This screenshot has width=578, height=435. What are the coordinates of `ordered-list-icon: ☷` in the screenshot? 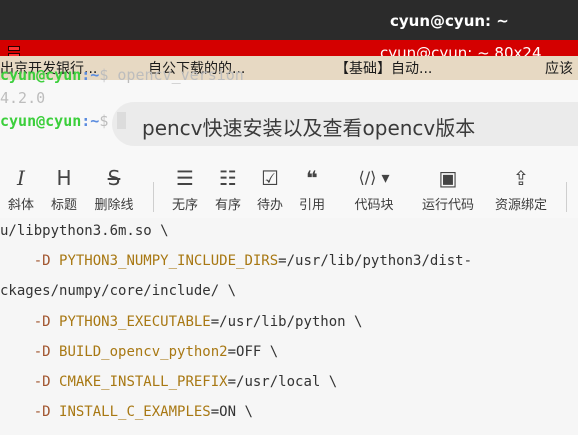 It's located at (228, 178).